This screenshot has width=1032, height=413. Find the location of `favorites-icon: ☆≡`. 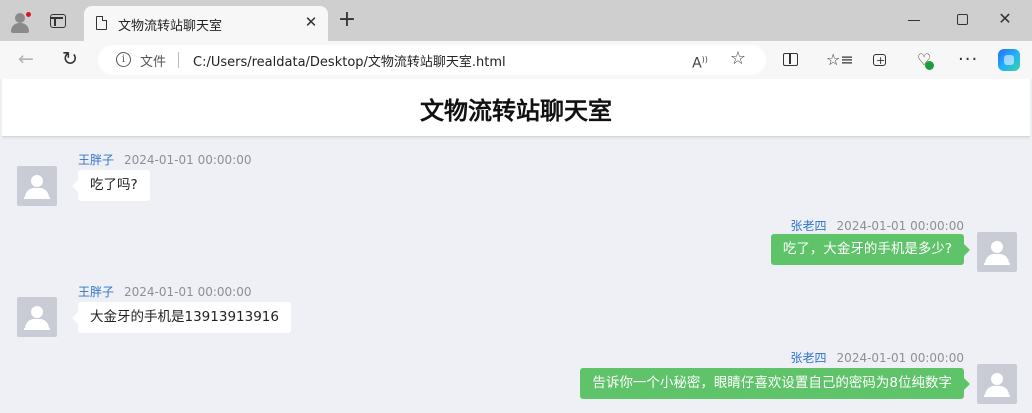

favorites-icon: ☆≡ is located at coordinates (840, 60).